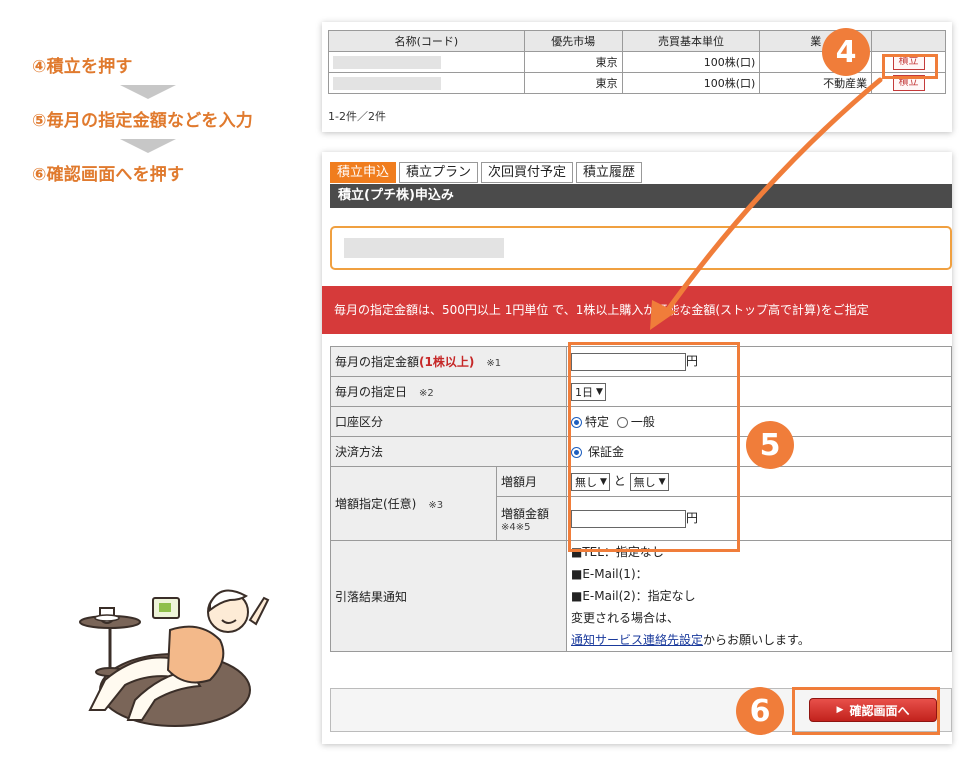 This screenshot has height=760, width=980. What do you see at coordinates (633, 596) in the screenshot?
I see `notify-email2: ■E-Mail(2)：指定なし` at bounding box center [633, 596].